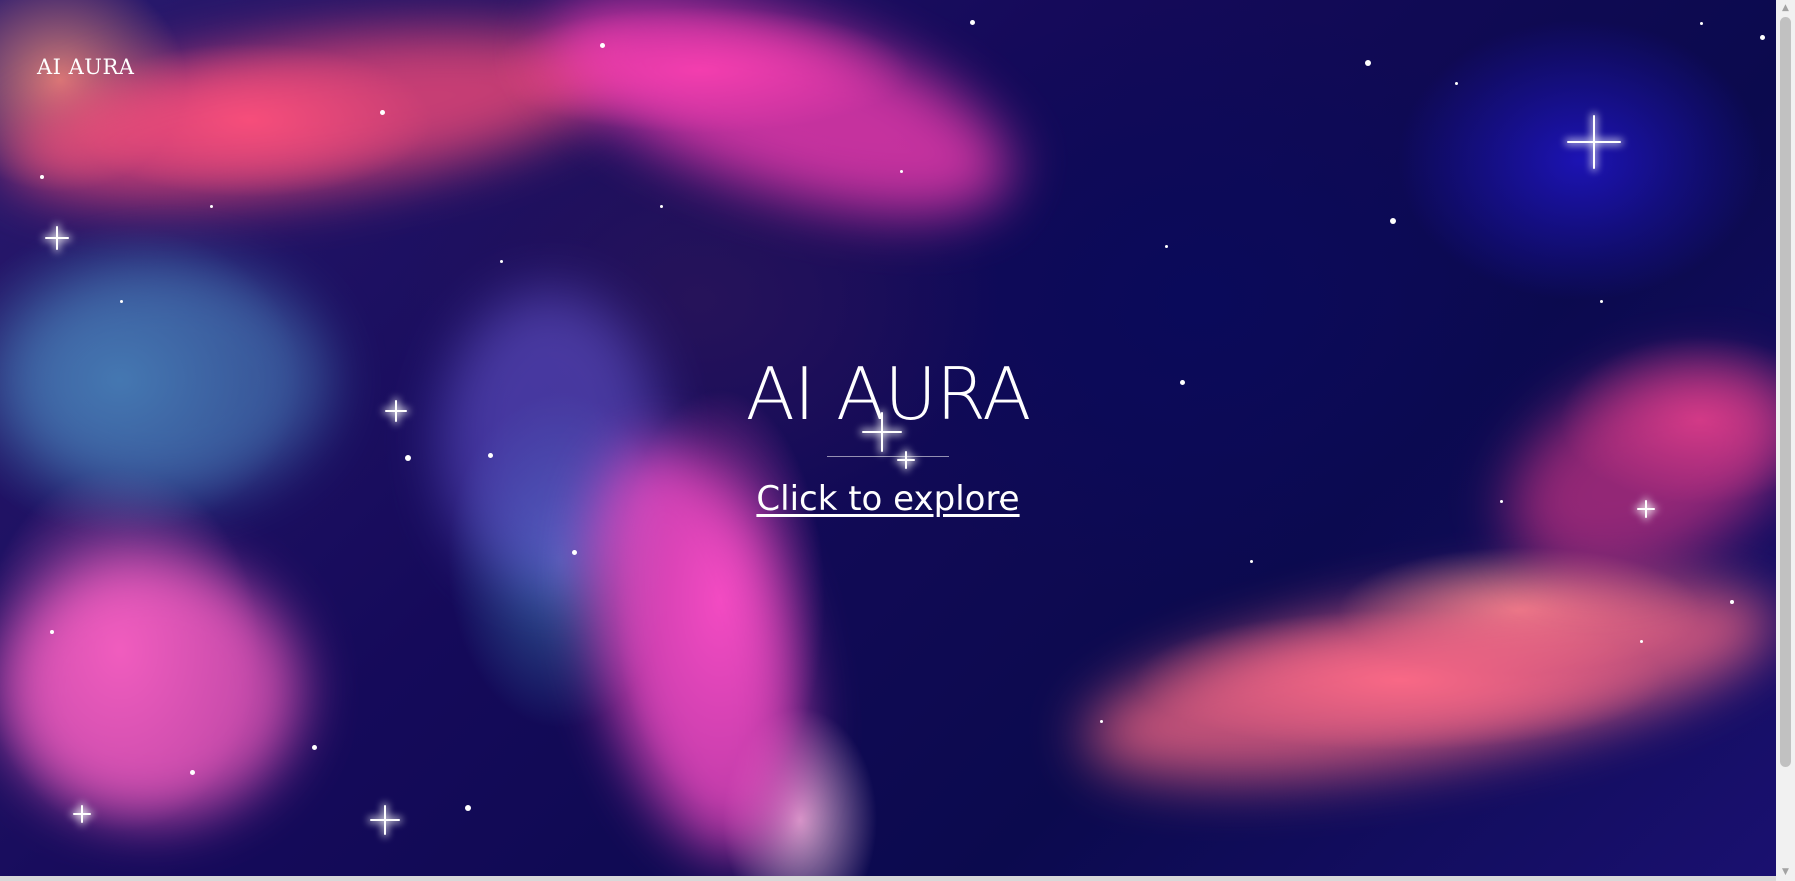 This screenshot has width=1795, height=881. I want to click on hero-divider, so click(888, 456).